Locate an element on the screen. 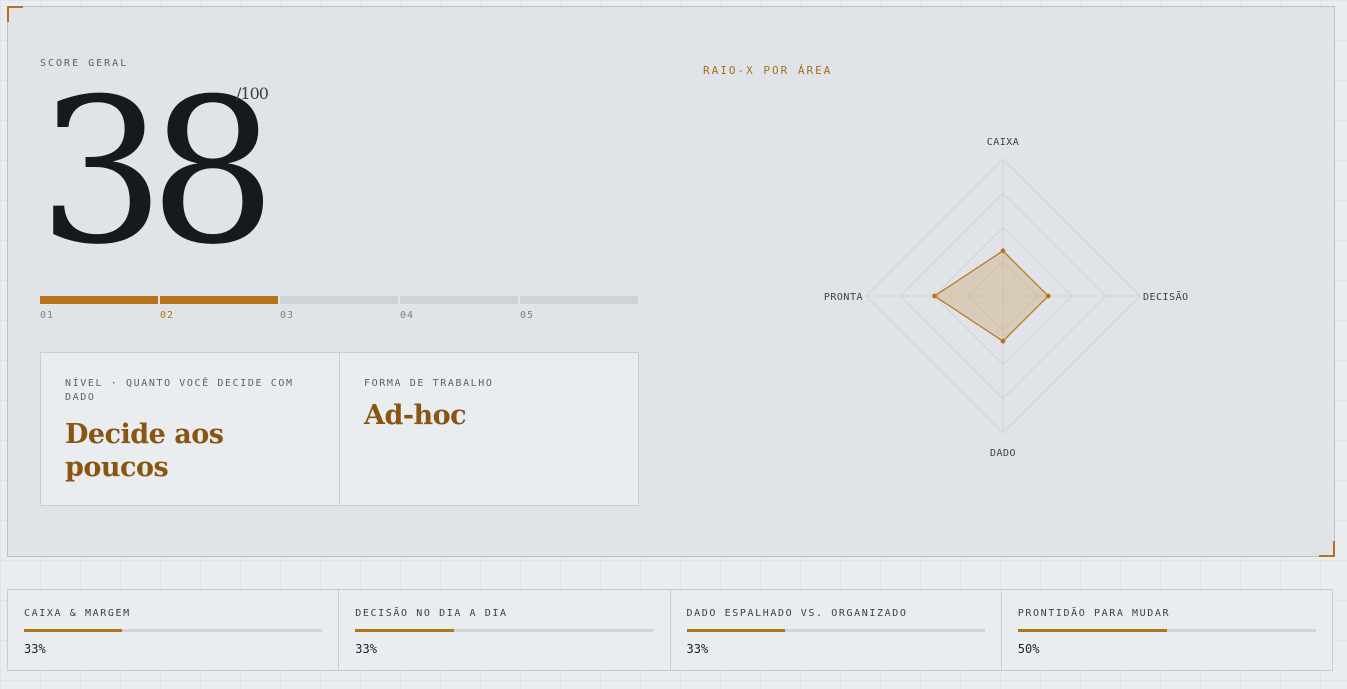  level-progress is located at coordinates (339, 300).